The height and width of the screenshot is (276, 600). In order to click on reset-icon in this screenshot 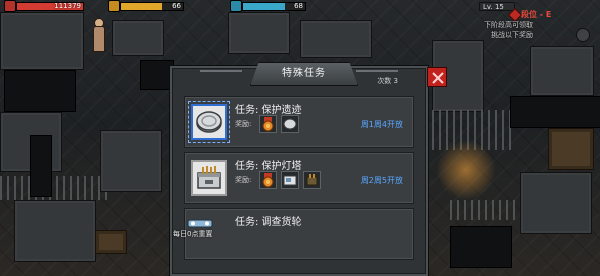, I will do `click(200, 221)`.